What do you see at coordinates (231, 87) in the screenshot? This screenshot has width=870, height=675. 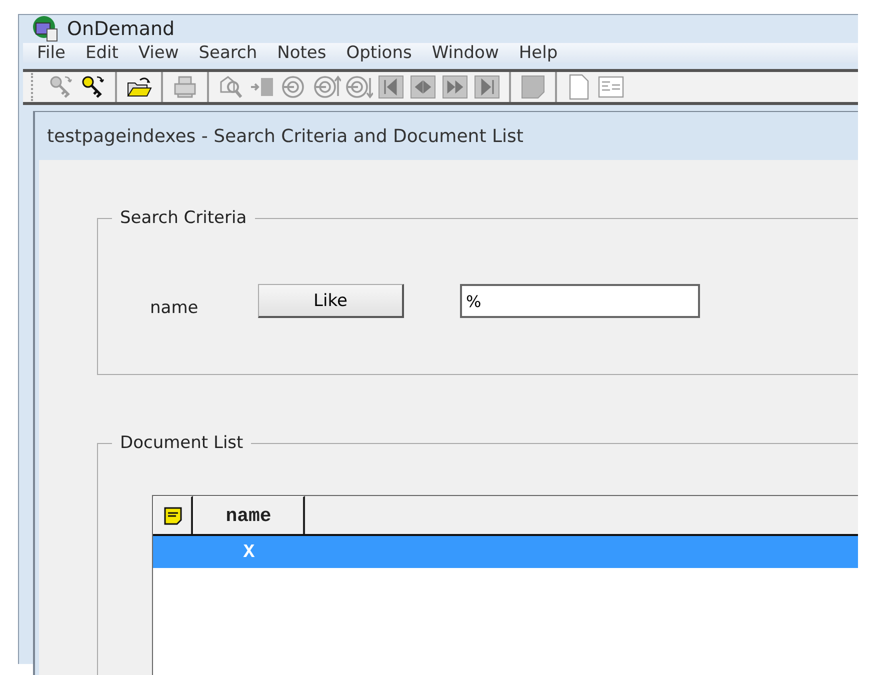 I see `magnifier-icon` at bounding box center [231, 87].